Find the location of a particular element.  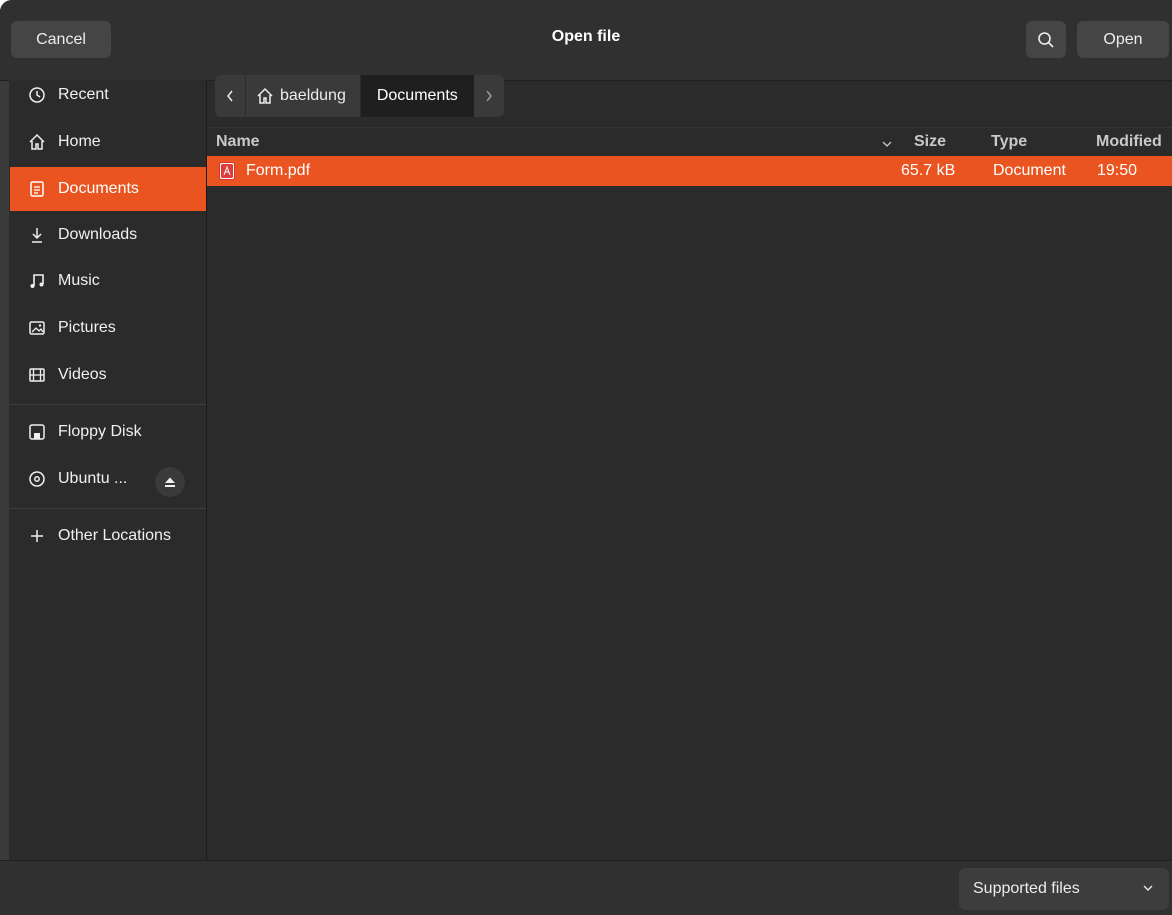

file-type: Document is located at coordinates (1029, 170).